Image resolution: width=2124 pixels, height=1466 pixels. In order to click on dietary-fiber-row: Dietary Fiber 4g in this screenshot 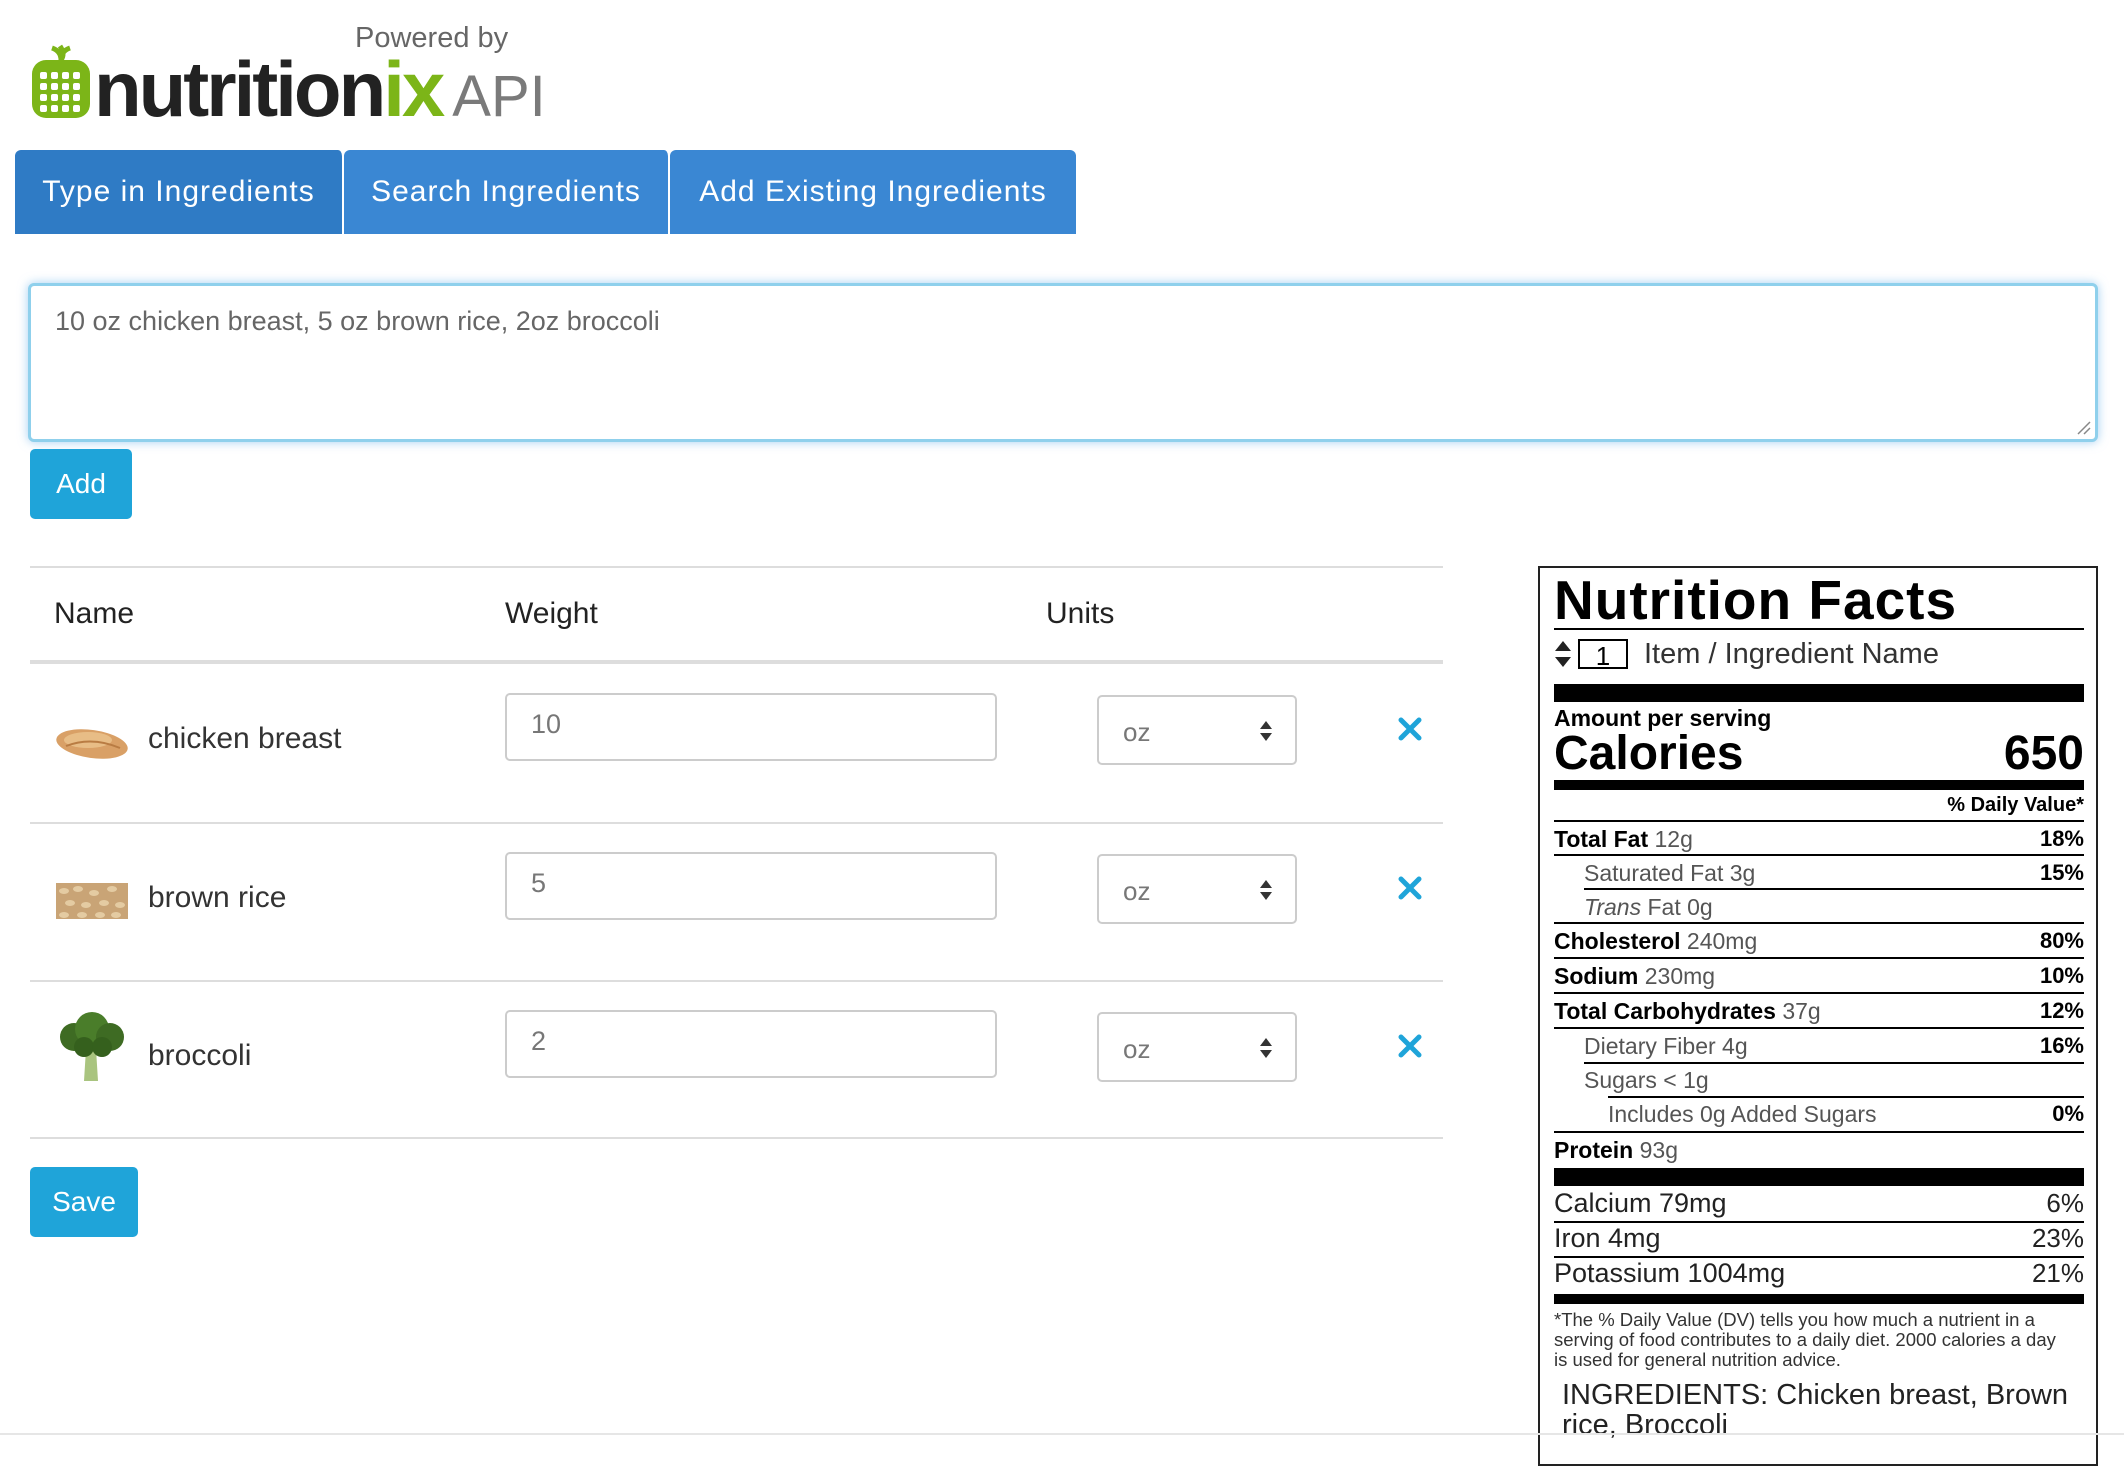, I will do `click(1666, 1046)`.